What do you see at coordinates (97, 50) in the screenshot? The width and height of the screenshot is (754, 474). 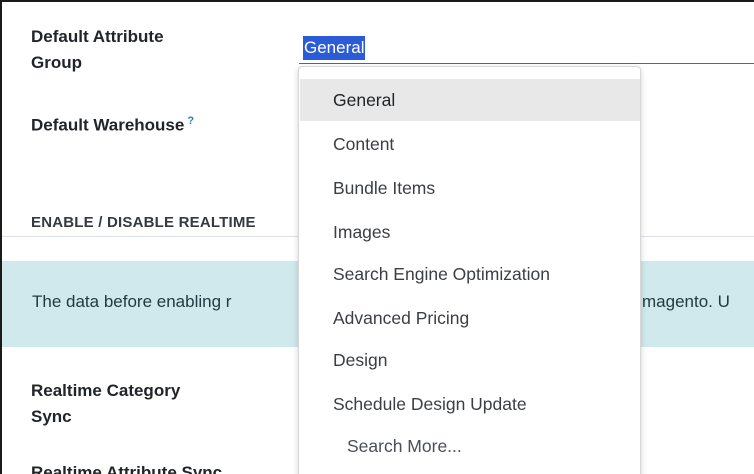 I see `default-attribute-group-label: Default Attribute Group` at bounding box center [97, 50].